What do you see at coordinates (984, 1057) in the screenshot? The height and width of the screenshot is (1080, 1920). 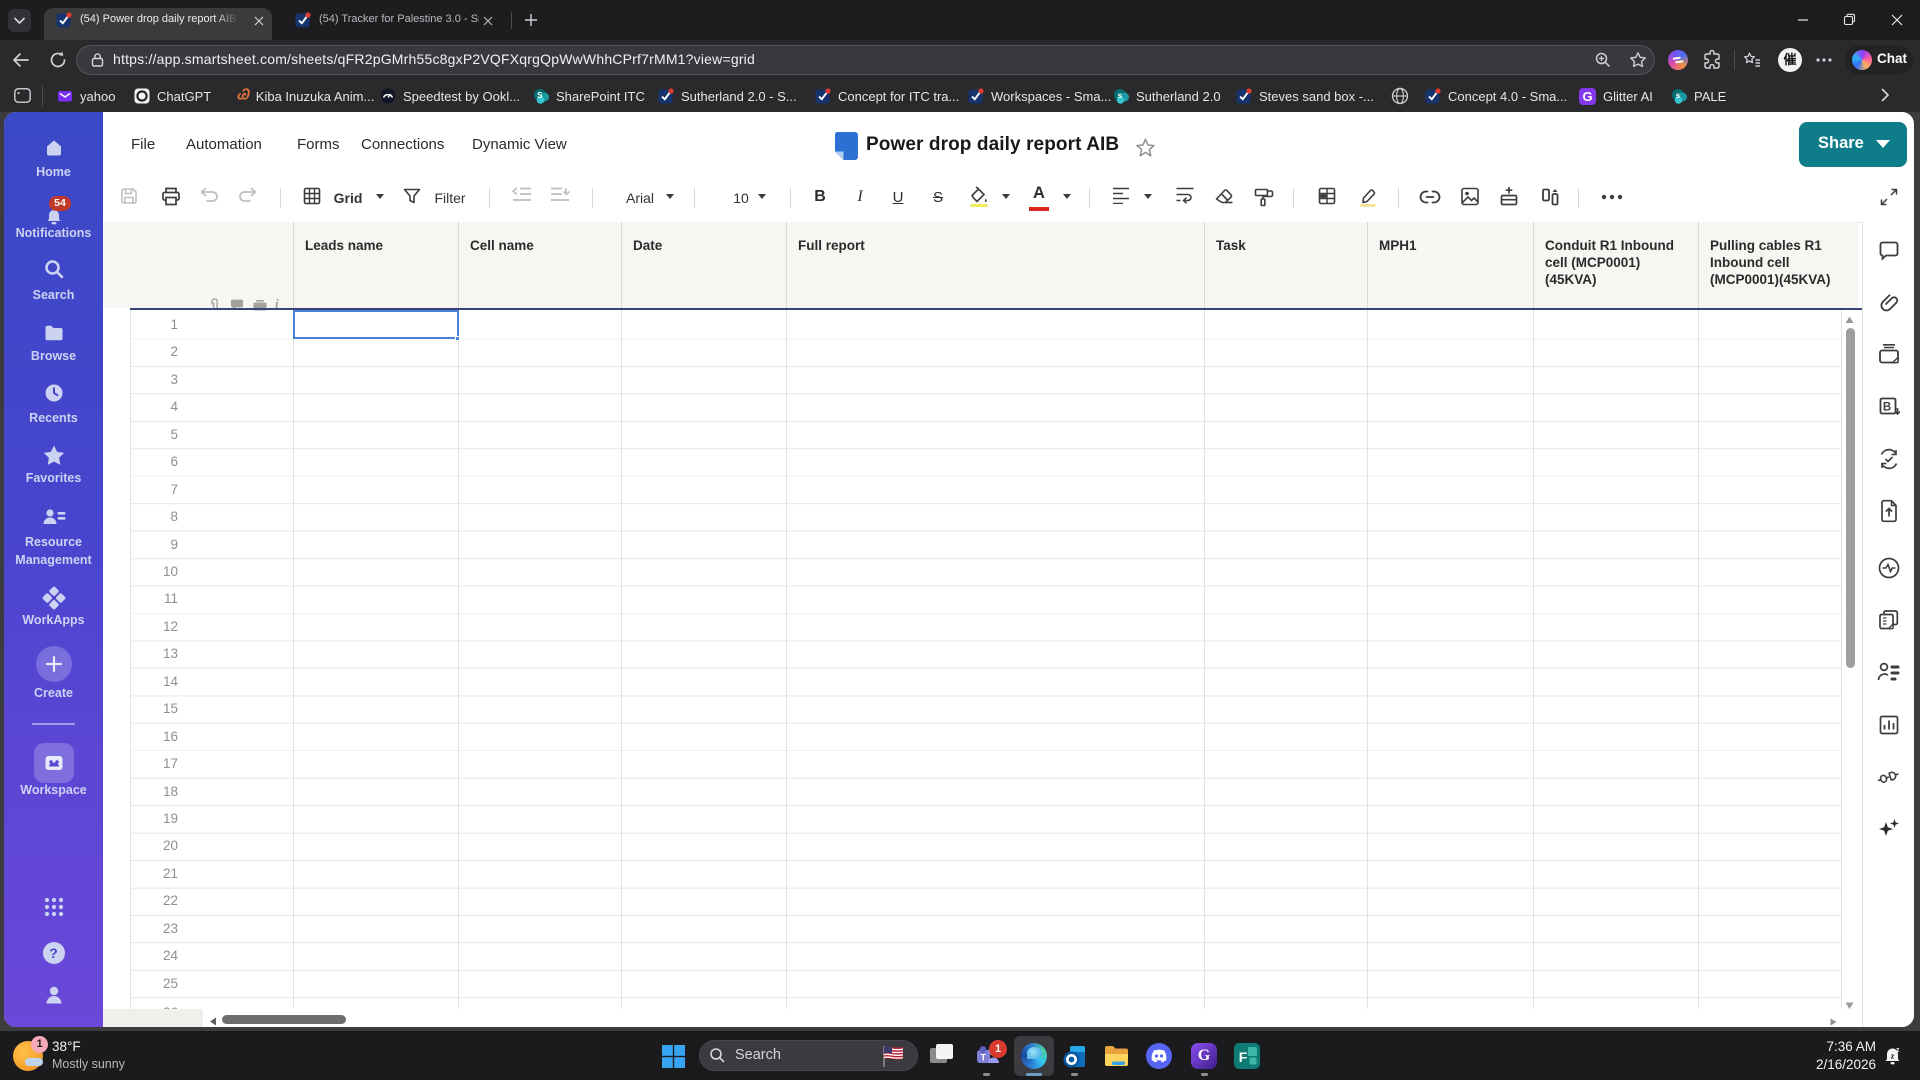 I see `svg-text: T` at bounding box center [984, 1057].